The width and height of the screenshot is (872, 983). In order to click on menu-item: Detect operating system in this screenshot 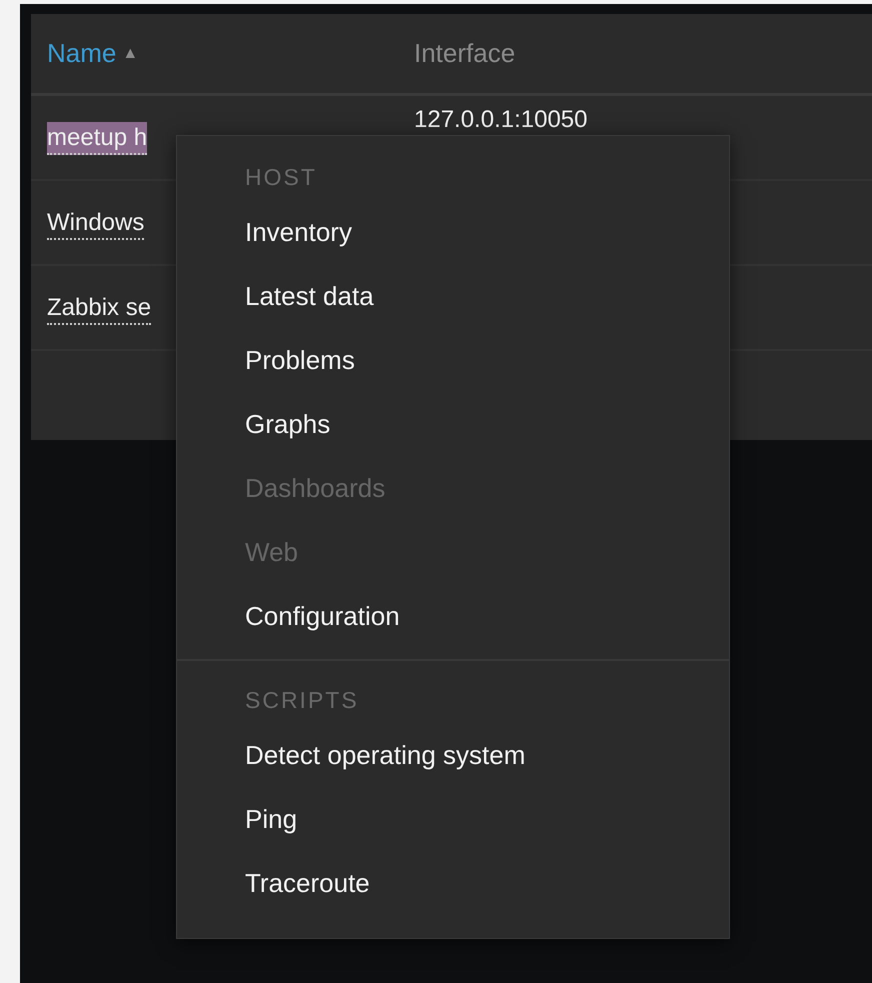, I will do `click(453, 756)`.